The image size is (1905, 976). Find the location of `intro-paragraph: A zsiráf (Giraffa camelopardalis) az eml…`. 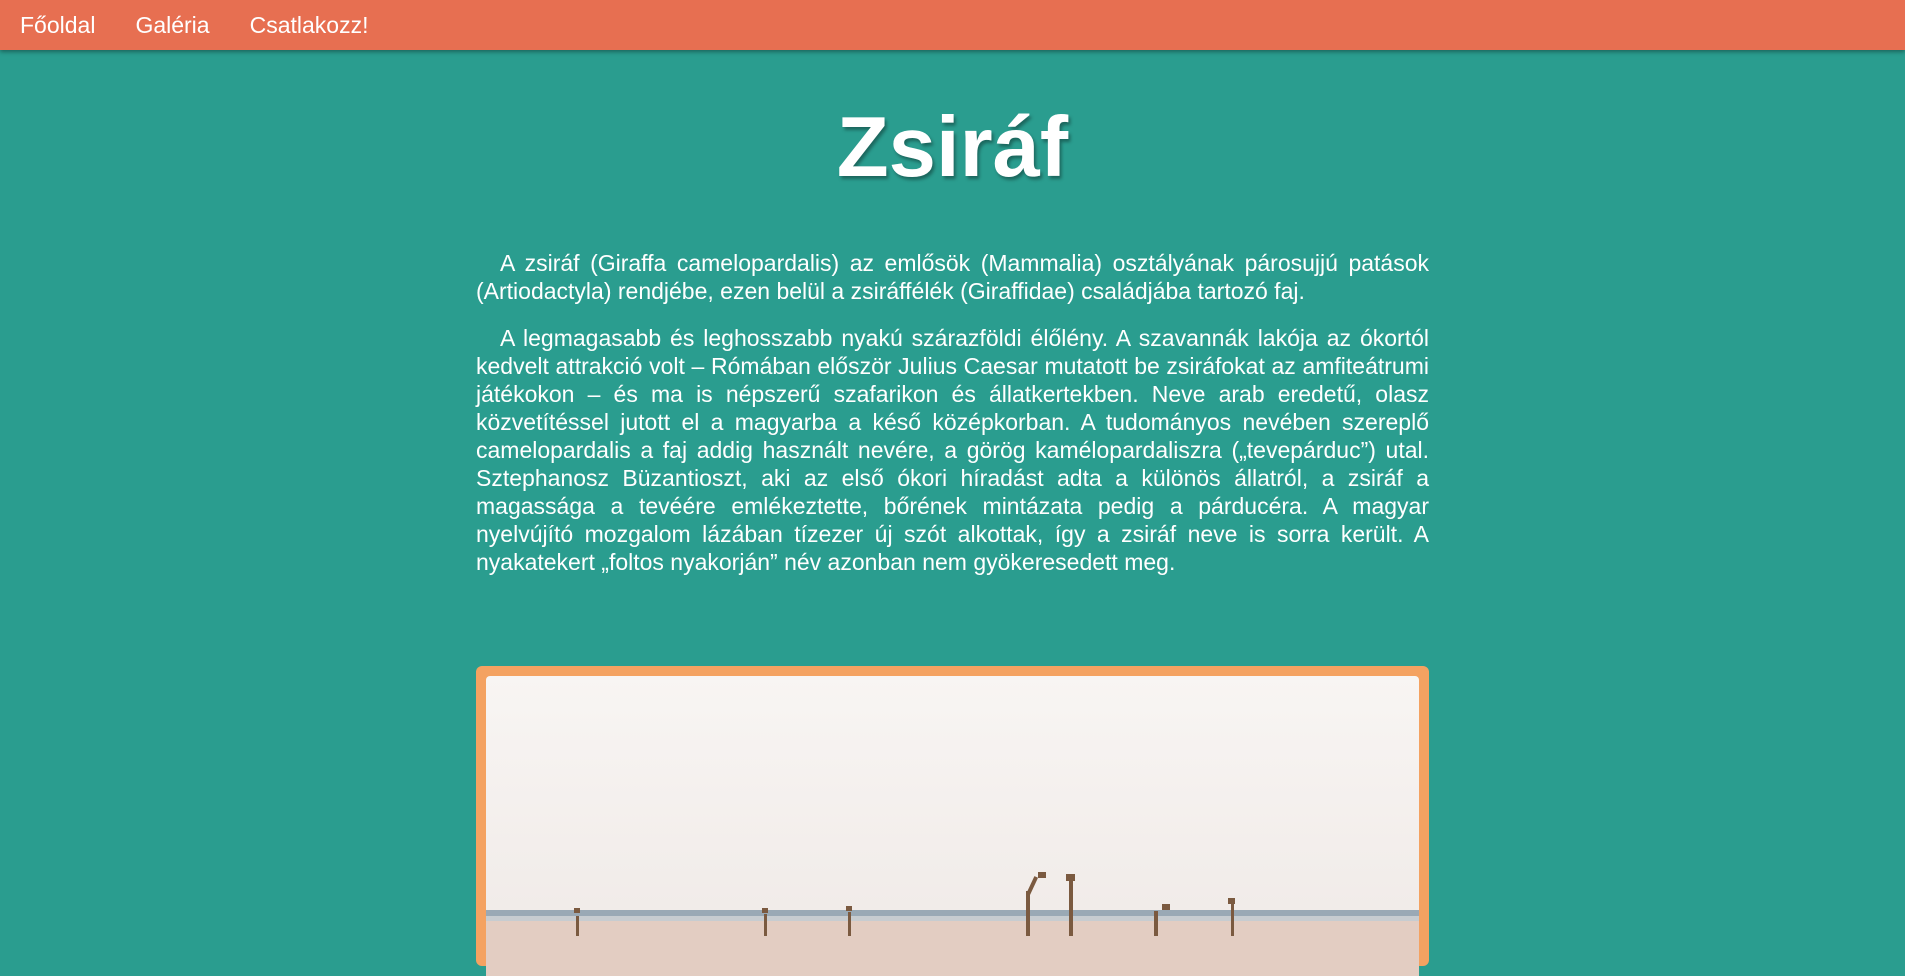

intro-paragraph: A zsiráf (Giraffa camelopardalis) az eml… is located at coordinates (952, 277).